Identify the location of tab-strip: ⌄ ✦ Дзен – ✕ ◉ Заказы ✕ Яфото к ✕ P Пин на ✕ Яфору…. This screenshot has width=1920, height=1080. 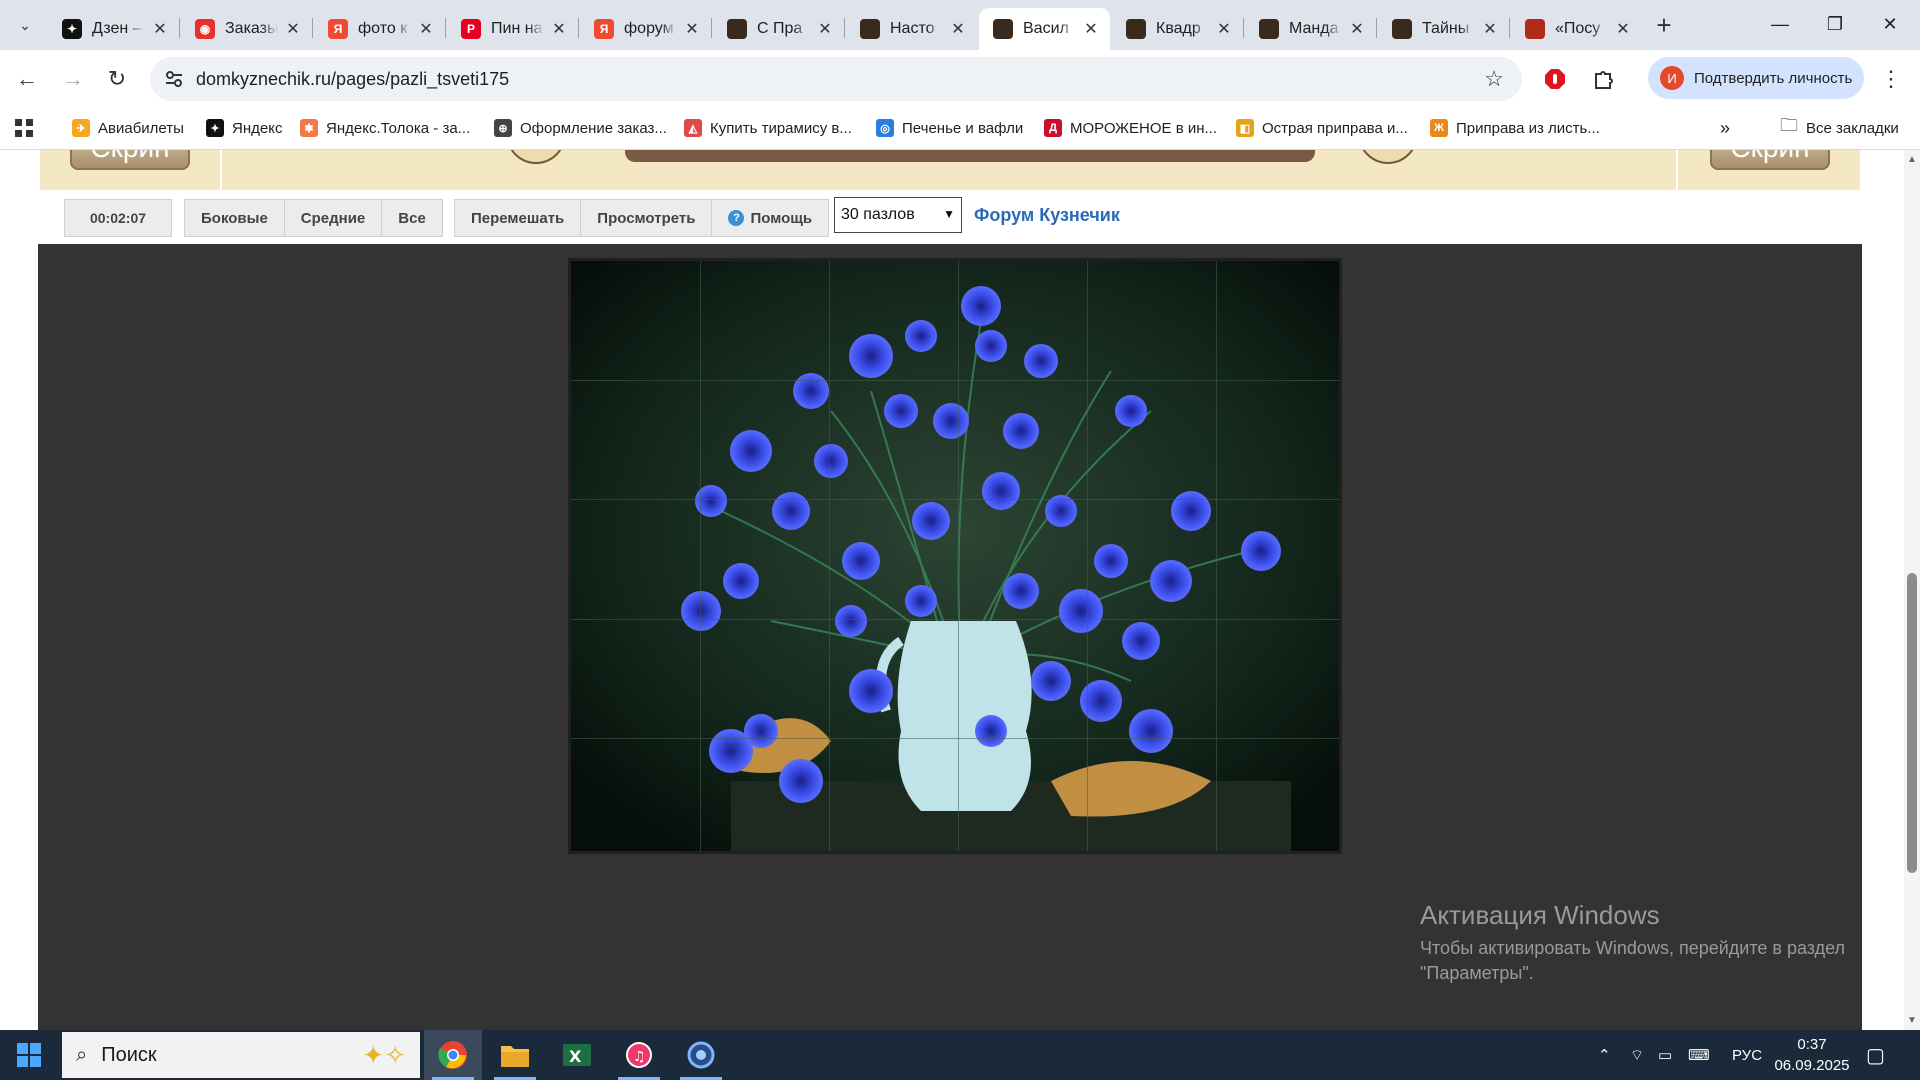
(960, 25).